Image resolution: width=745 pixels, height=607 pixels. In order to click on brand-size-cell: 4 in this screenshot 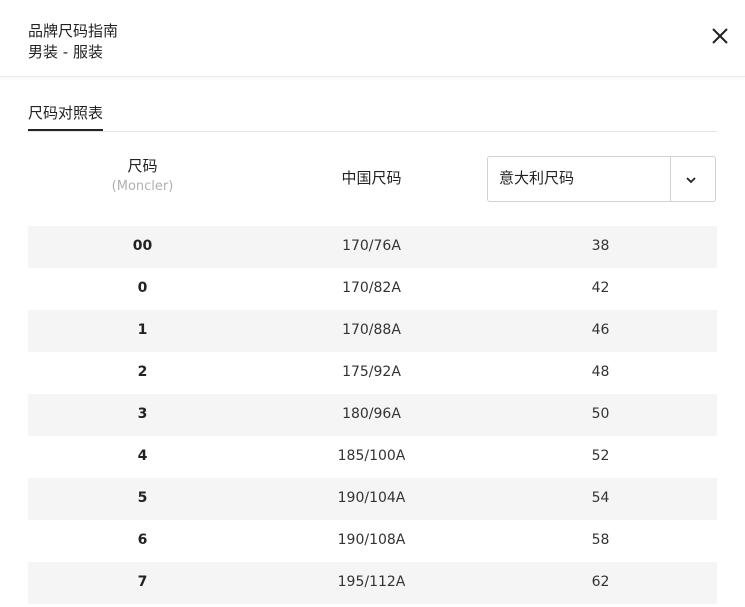, I will do `click(142, 456)`.